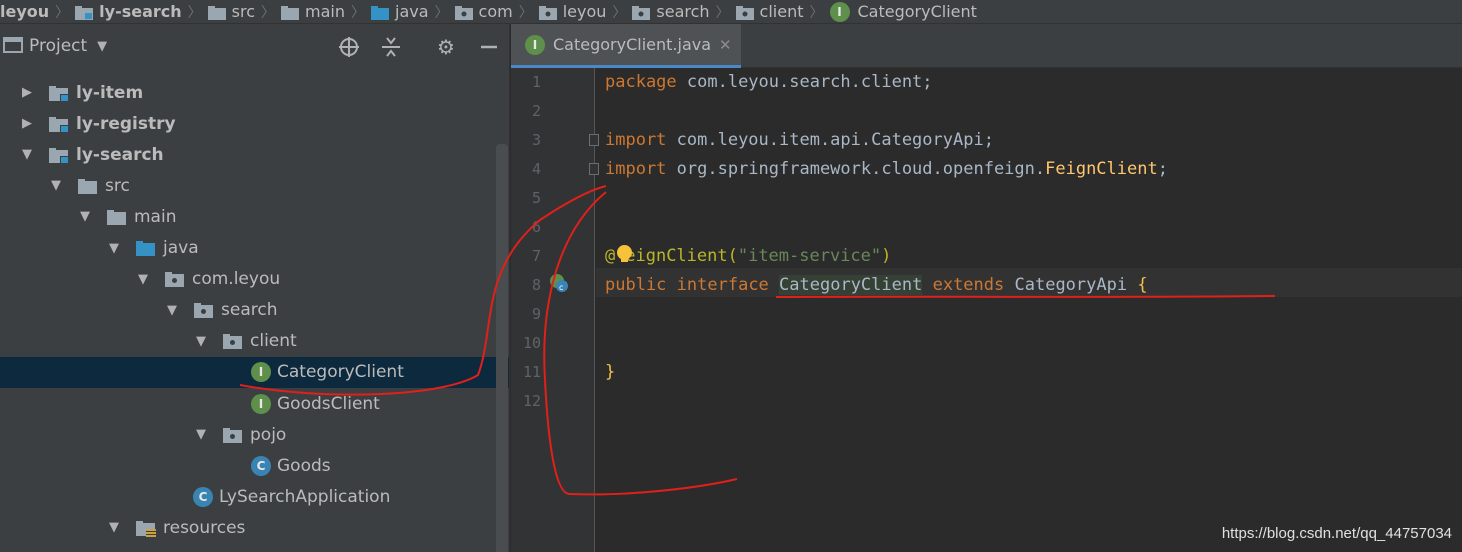  I want to click on tree-node-label: ly-item, so click(110, 92).